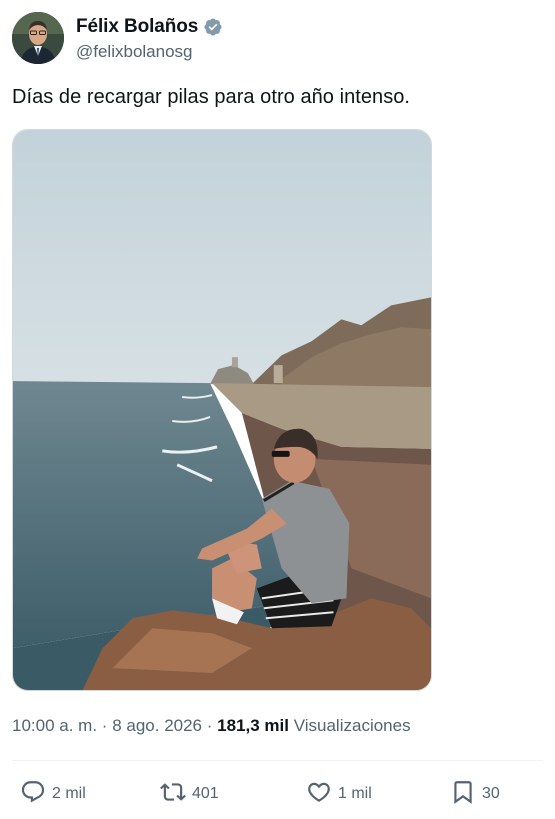  Describe the element at coordinates (253, 725) in the screenshot. I see `views-count: 181,3 mil` at that location.